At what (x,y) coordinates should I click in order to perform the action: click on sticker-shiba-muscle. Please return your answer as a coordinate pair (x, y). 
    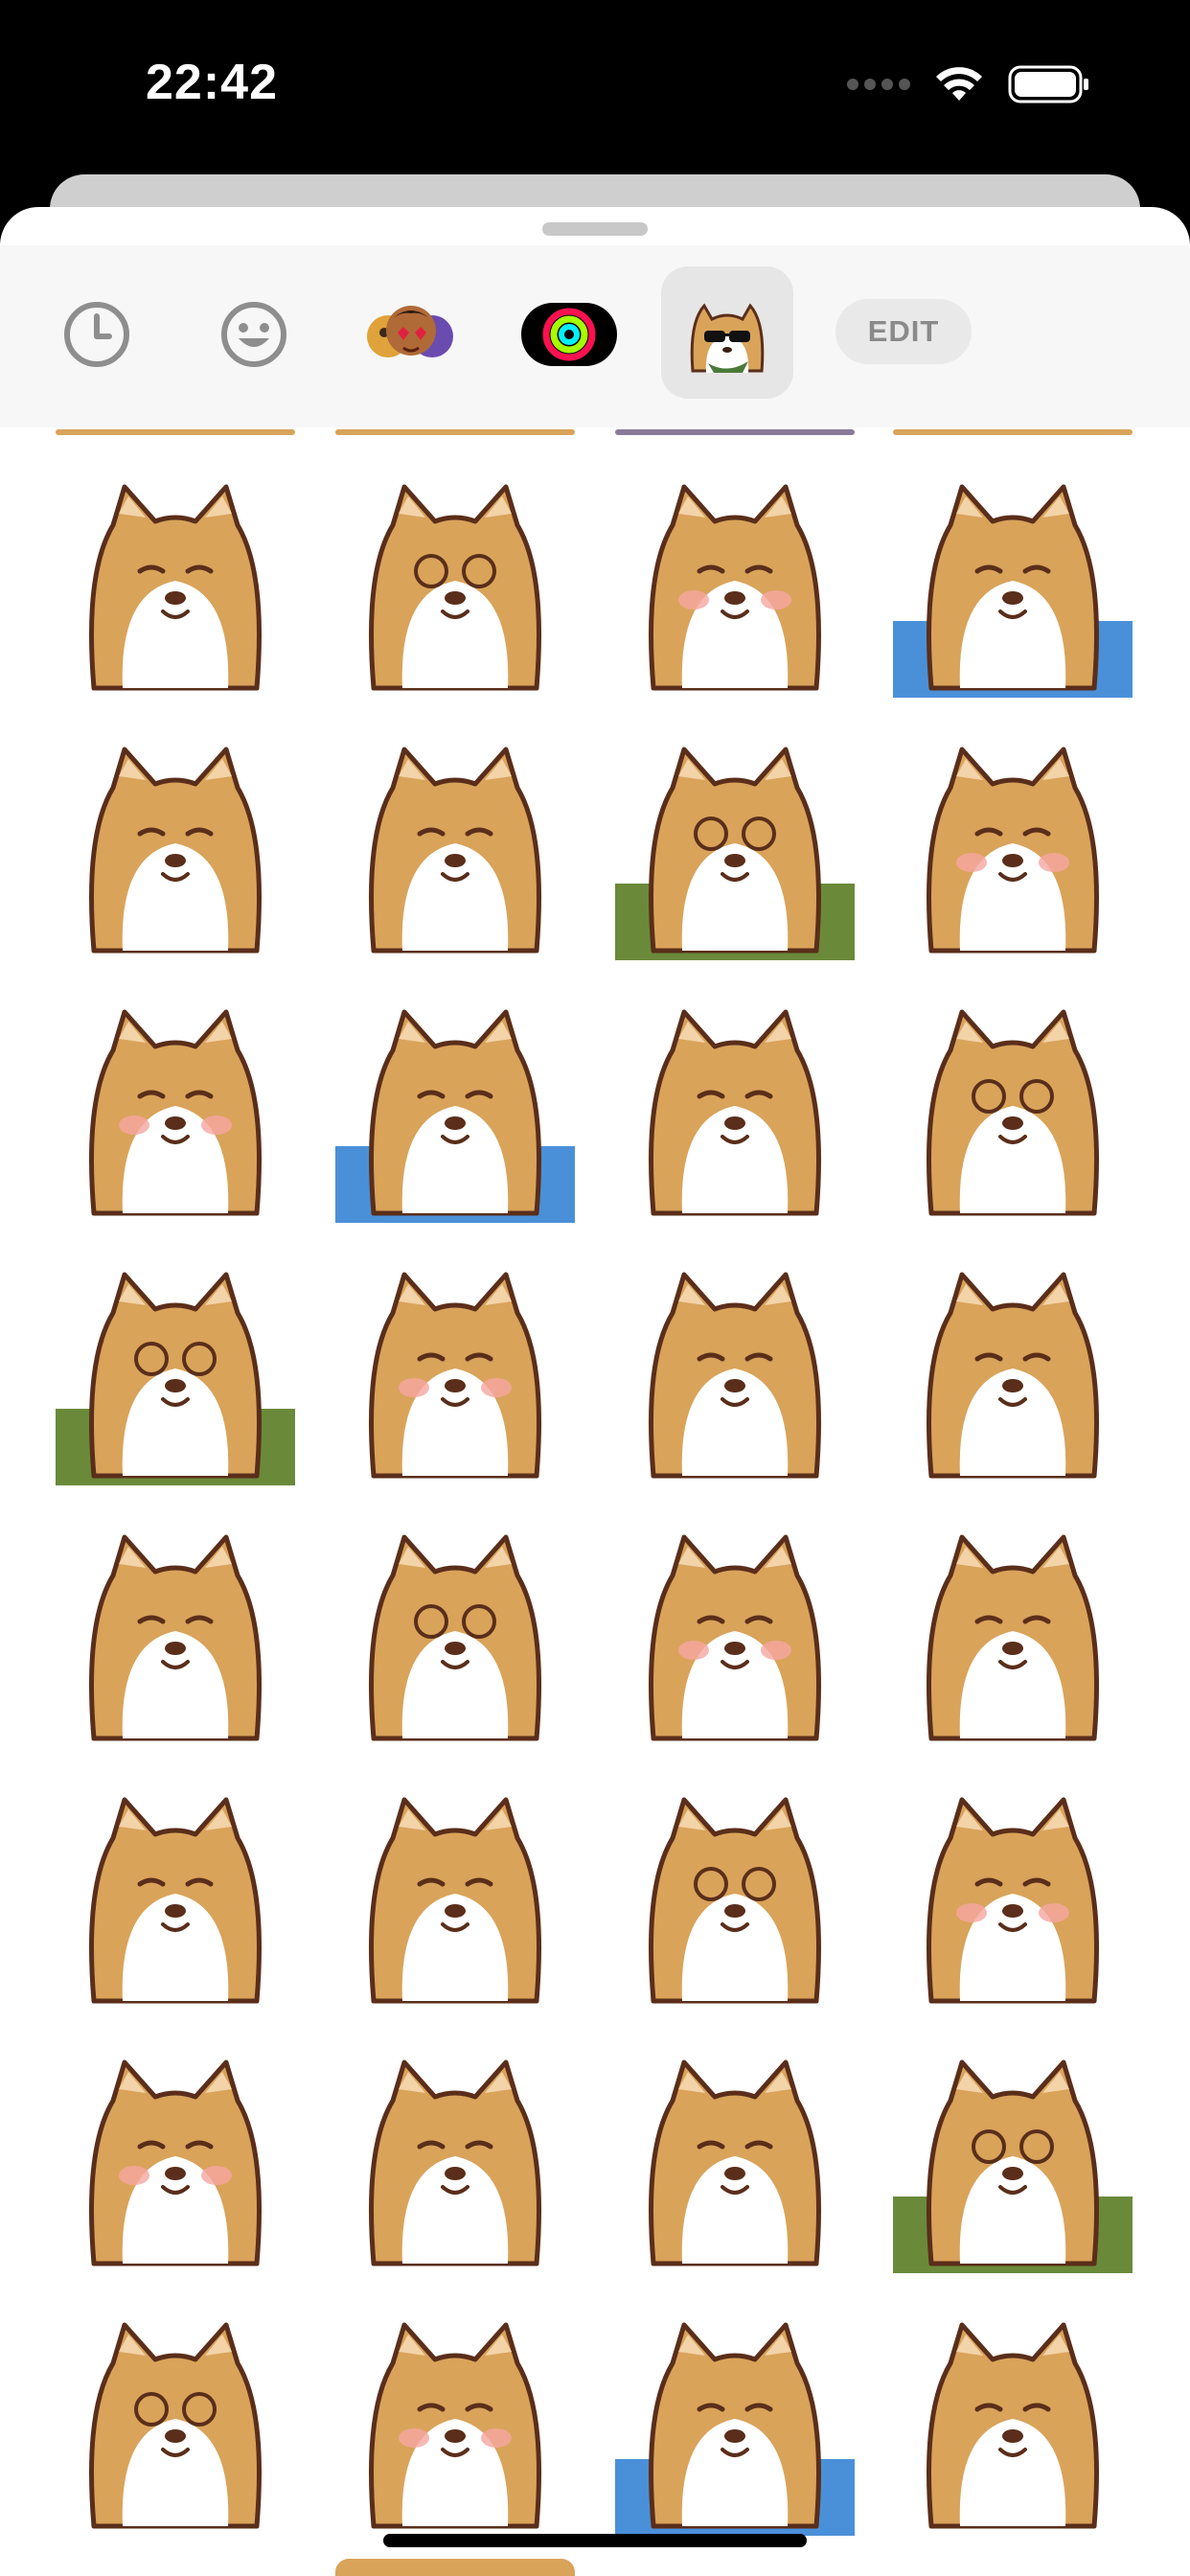
    Looking at the image, I should click on (455, 1365).